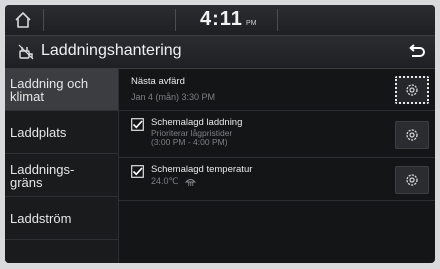 The image size is (440, 269). Describe the element at coordinates (220, 52) in the screenshot. I see `title-bar: Laddningshantering` at that location.